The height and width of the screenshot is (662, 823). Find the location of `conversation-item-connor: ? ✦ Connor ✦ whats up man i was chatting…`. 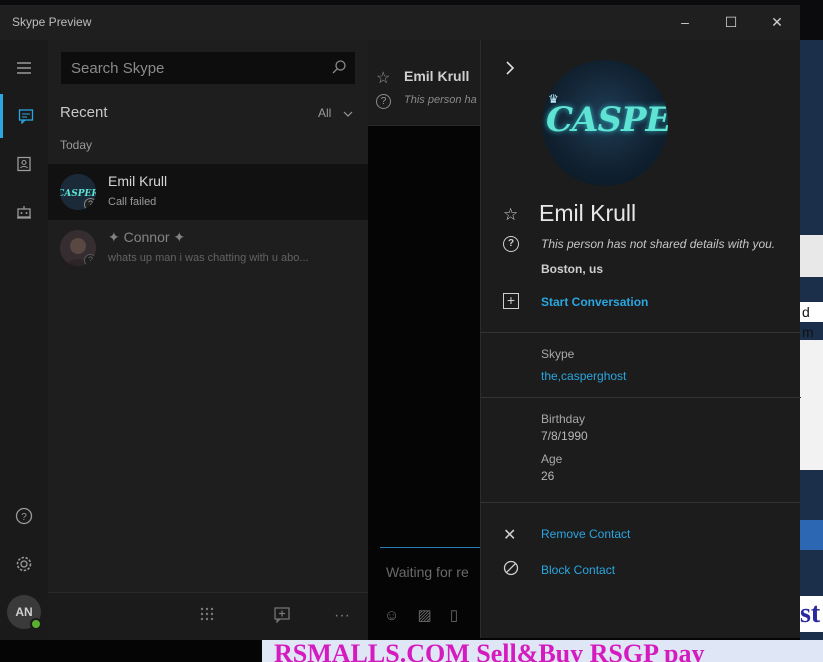

conversation-item-connor: ? ✦ Connor ✦ whats up man i was chatting… is located at coordinates (208, 248).